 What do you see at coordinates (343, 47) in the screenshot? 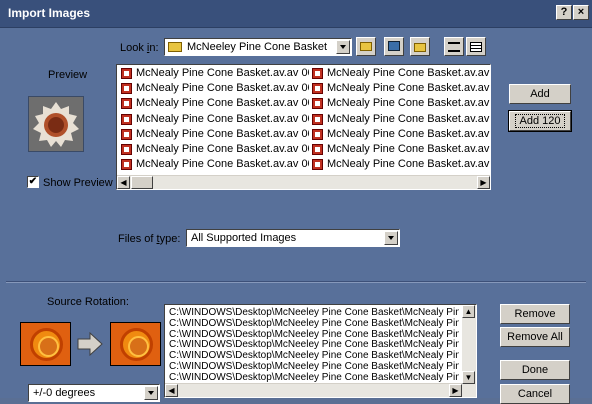
I see `lookin-dropdown-arrow` at bounding box center [343, 47].